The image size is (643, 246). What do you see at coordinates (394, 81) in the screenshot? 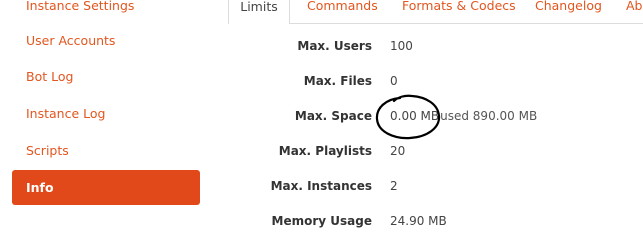
I see `info-value: 0` at bounding box center [394, 81].